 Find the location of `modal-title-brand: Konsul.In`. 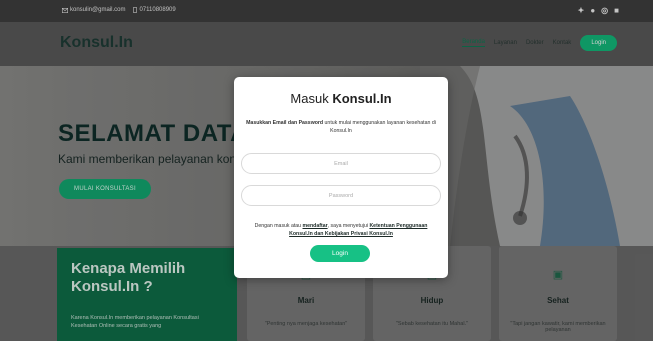

modal-title-brand: Konsul.In is located at coordinates (362, 98).